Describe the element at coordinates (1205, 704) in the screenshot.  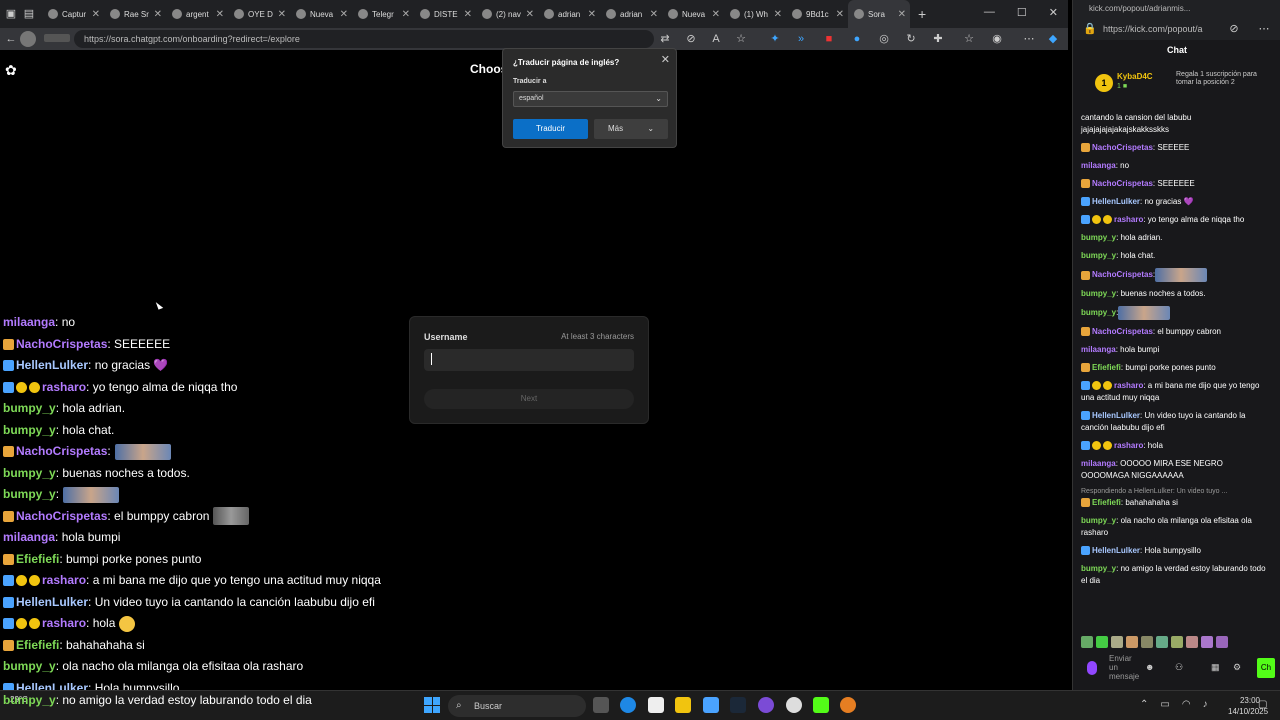
I see `volume-icon: ♪` at that location.